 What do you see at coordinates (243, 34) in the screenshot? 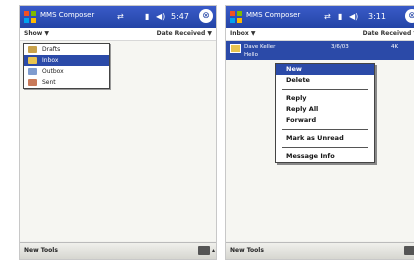
I see `folder-dropdown: Inbox ▼` at bounding box center [243, 34].